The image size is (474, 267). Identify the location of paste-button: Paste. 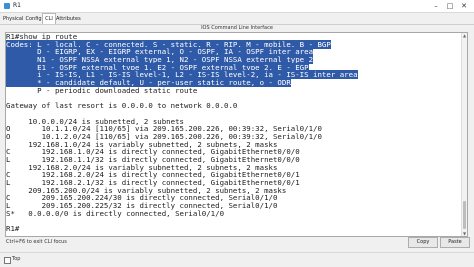
(455, 242).